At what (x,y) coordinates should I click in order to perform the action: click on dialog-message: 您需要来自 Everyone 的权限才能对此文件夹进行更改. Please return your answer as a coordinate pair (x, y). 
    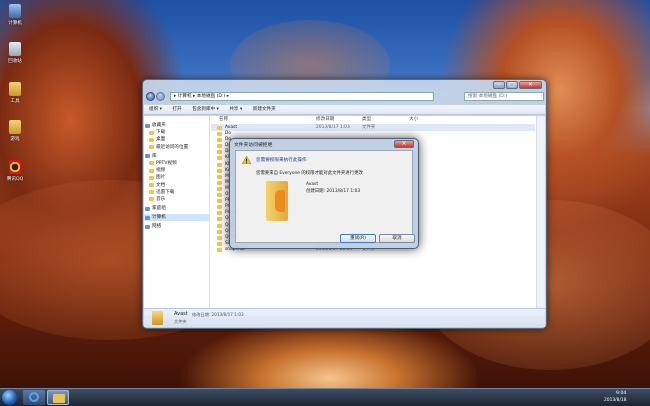
    Looking at the image, I should click on (309, 173).